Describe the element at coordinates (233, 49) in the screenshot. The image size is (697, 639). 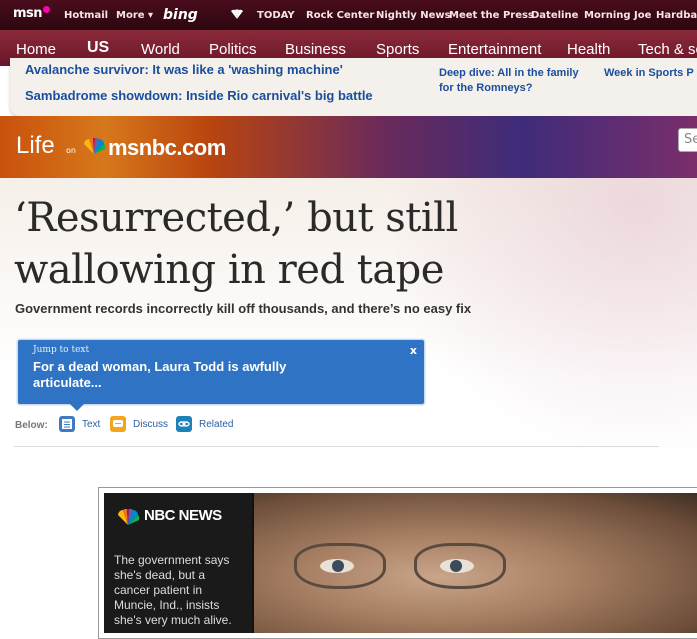
I see `nav-politics: Politics` at that location.